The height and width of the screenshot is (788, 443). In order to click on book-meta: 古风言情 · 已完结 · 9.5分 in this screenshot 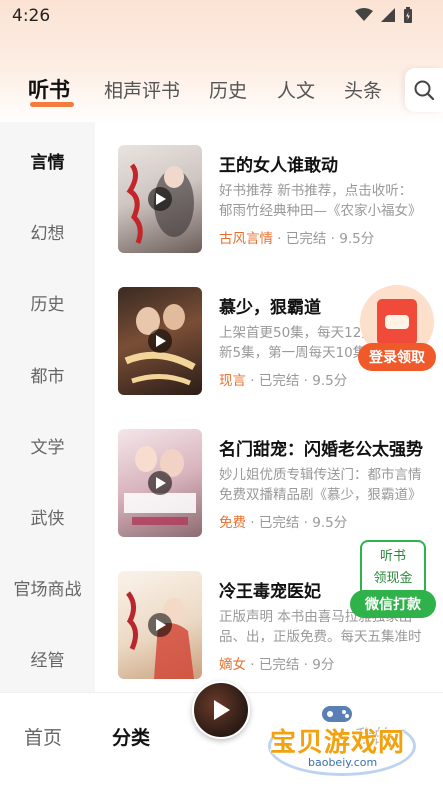, I will do `click(296, 237)`.